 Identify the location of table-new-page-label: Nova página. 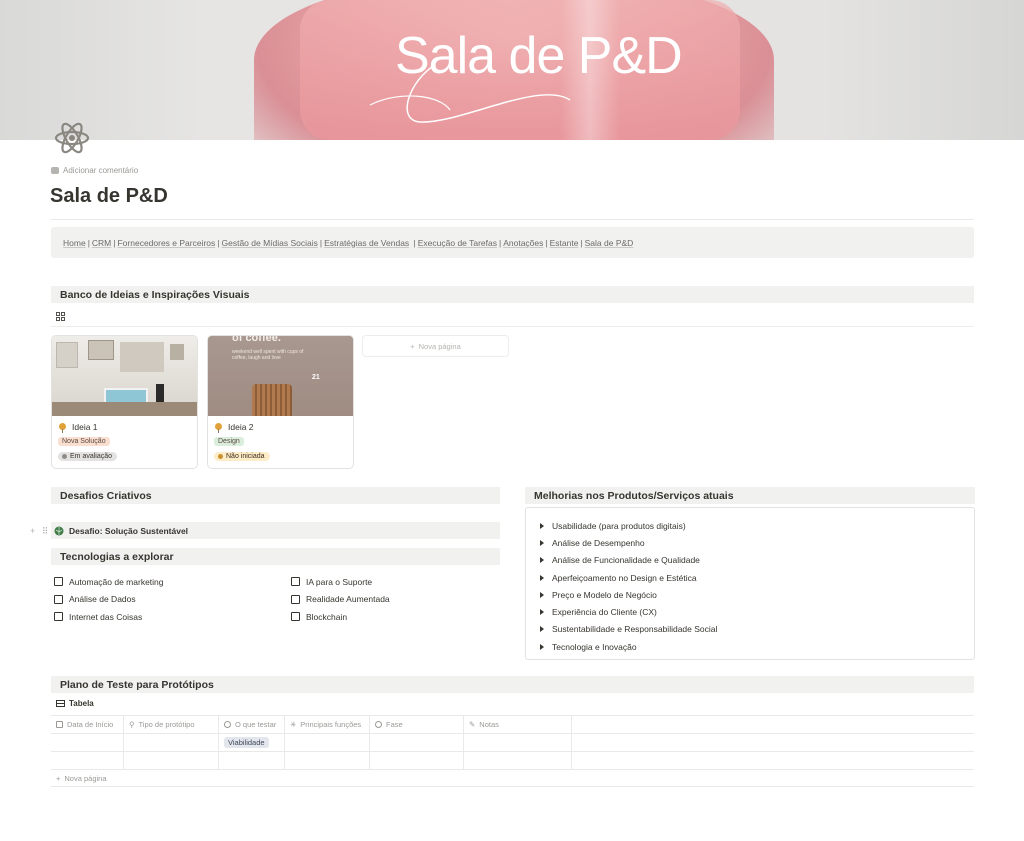
(85, 778).